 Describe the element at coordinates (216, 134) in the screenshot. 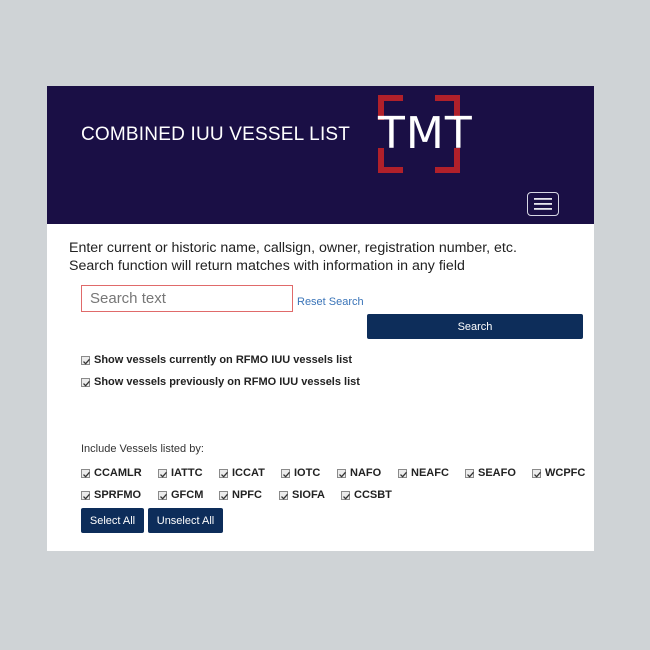

I see `page-title: COMBINED IUU VESSEL LIST` at that location.